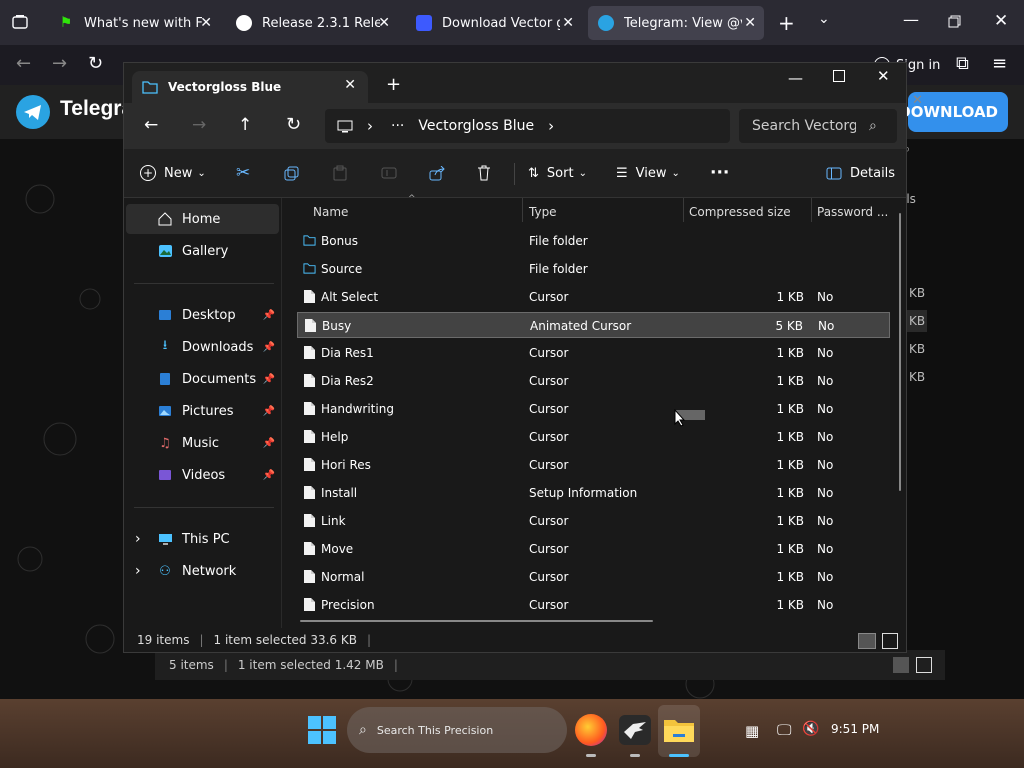 This screenshot has width=1024, height=768. Describe the element at coordinates (95, 63) in the screenshot. I see `reload-icon: ↻` at that location.